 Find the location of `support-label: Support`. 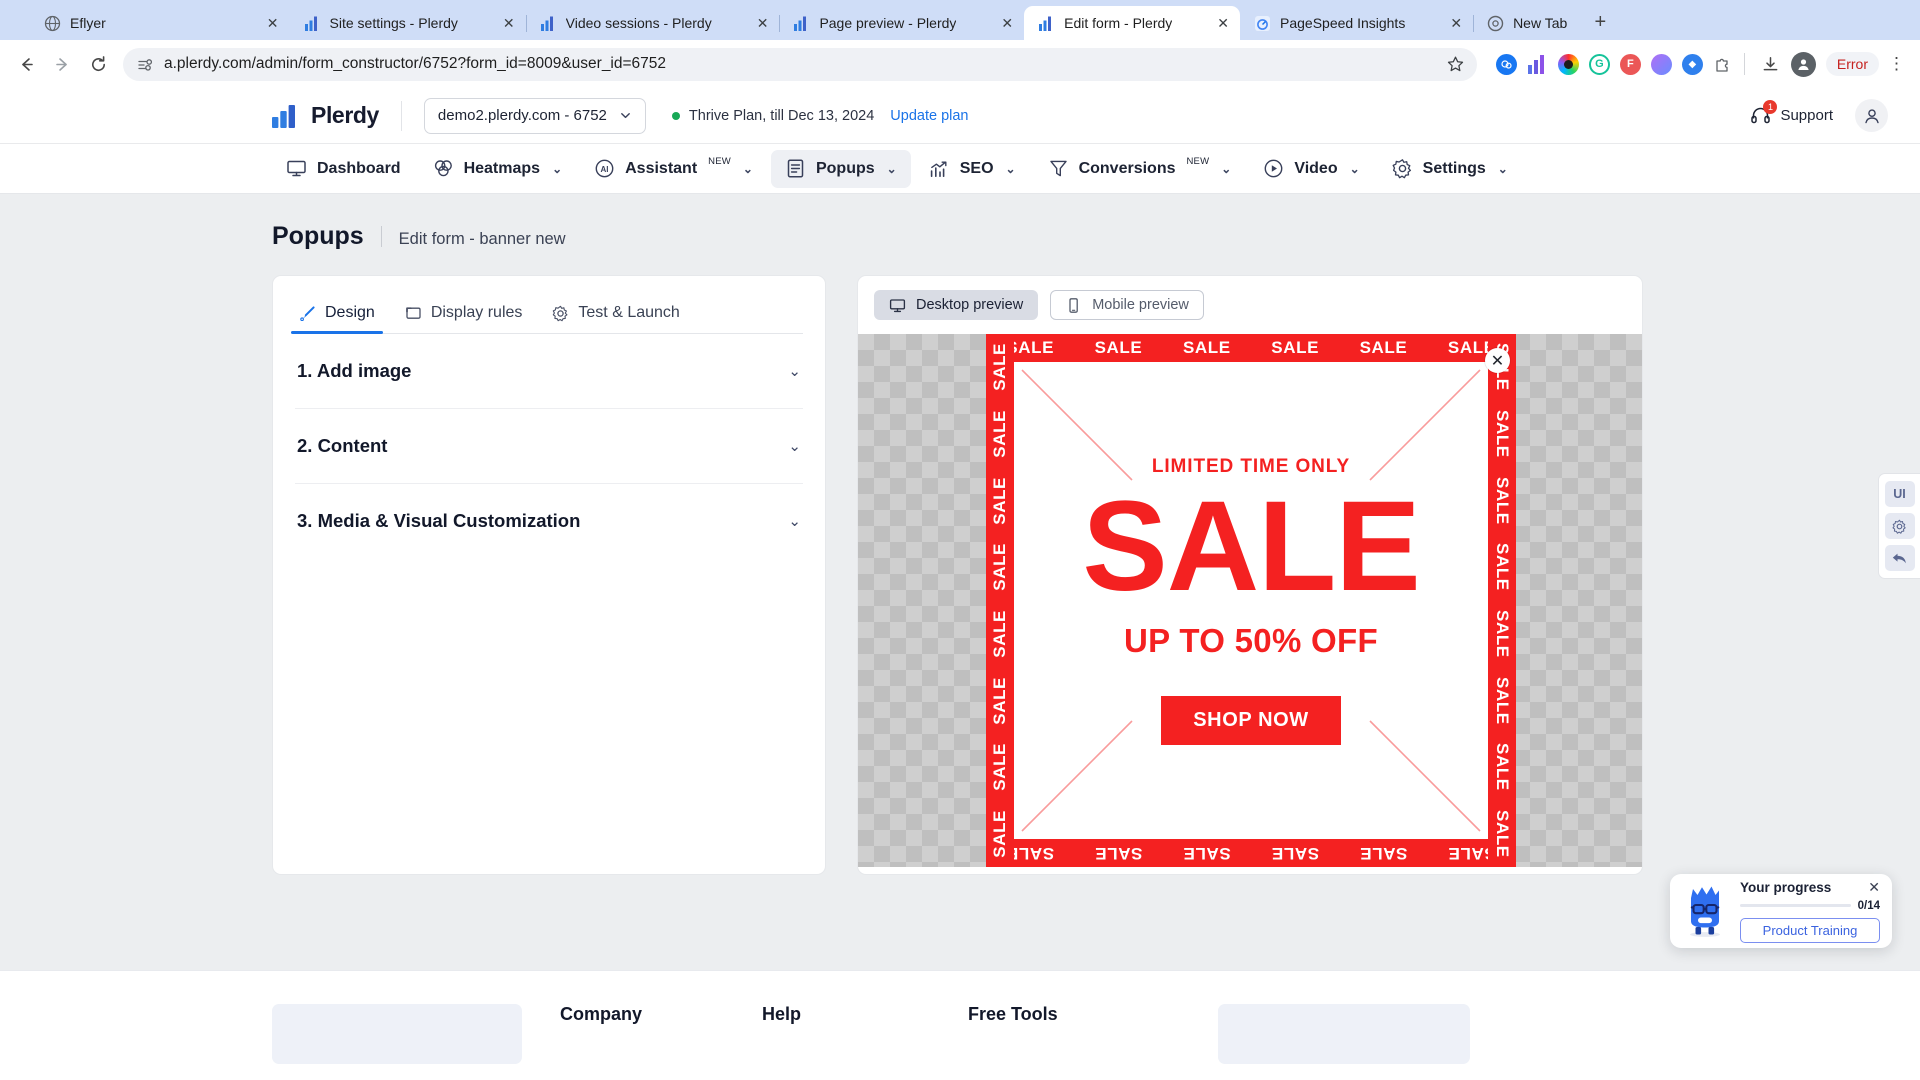

support-label: Support is located at coordinates (1806, 115).